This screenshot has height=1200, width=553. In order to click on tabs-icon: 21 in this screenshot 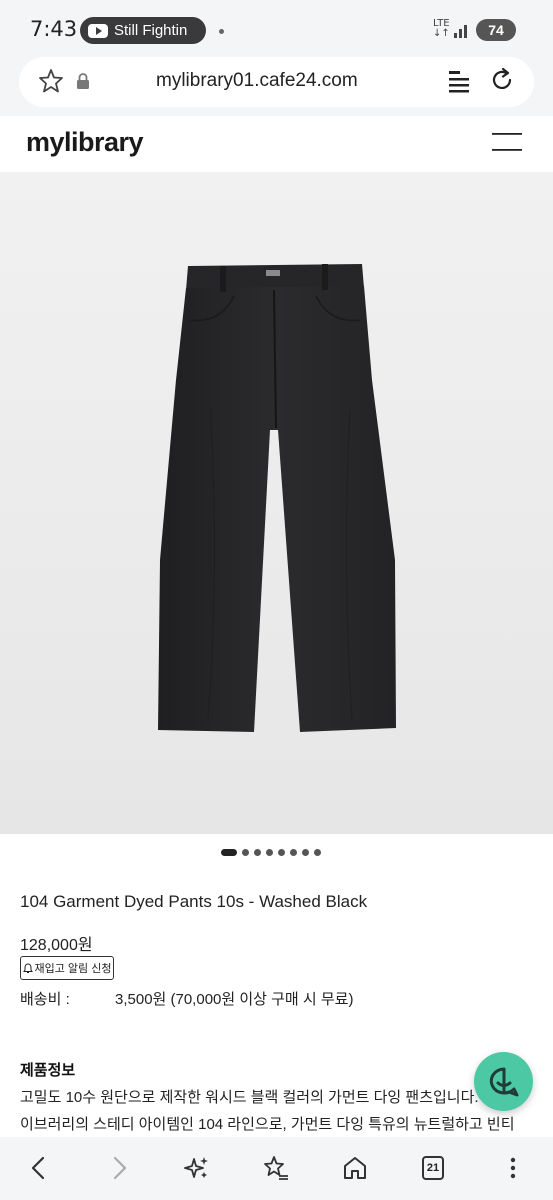, I will do `click(433, 1168)`.